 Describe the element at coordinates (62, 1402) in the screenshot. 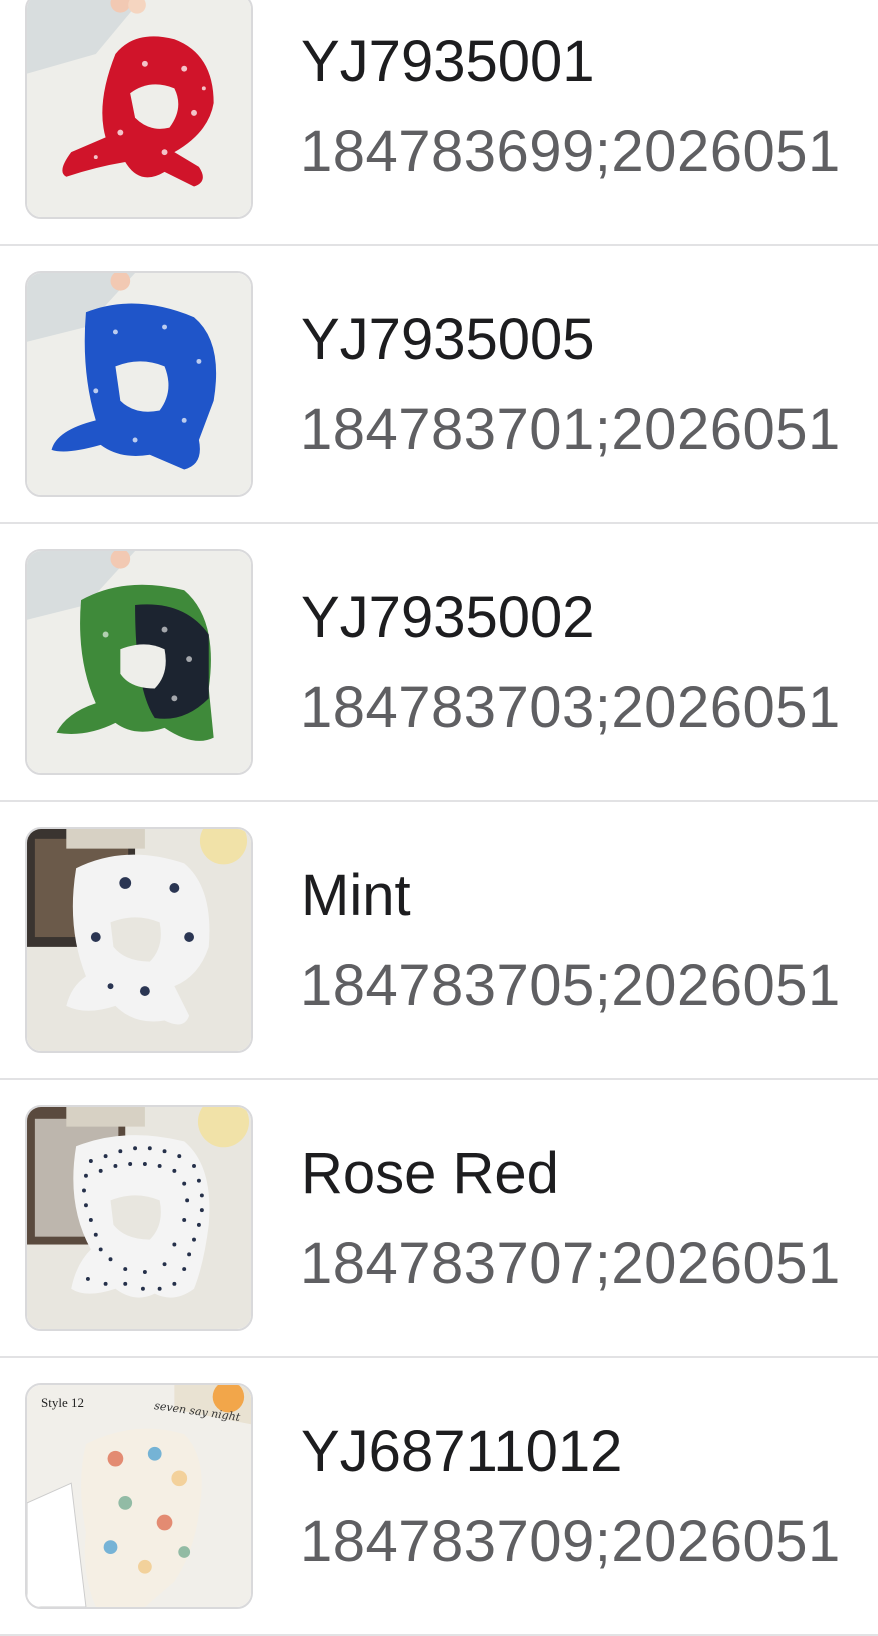

I see `thumbnail-style-label: Style 12` at that location.